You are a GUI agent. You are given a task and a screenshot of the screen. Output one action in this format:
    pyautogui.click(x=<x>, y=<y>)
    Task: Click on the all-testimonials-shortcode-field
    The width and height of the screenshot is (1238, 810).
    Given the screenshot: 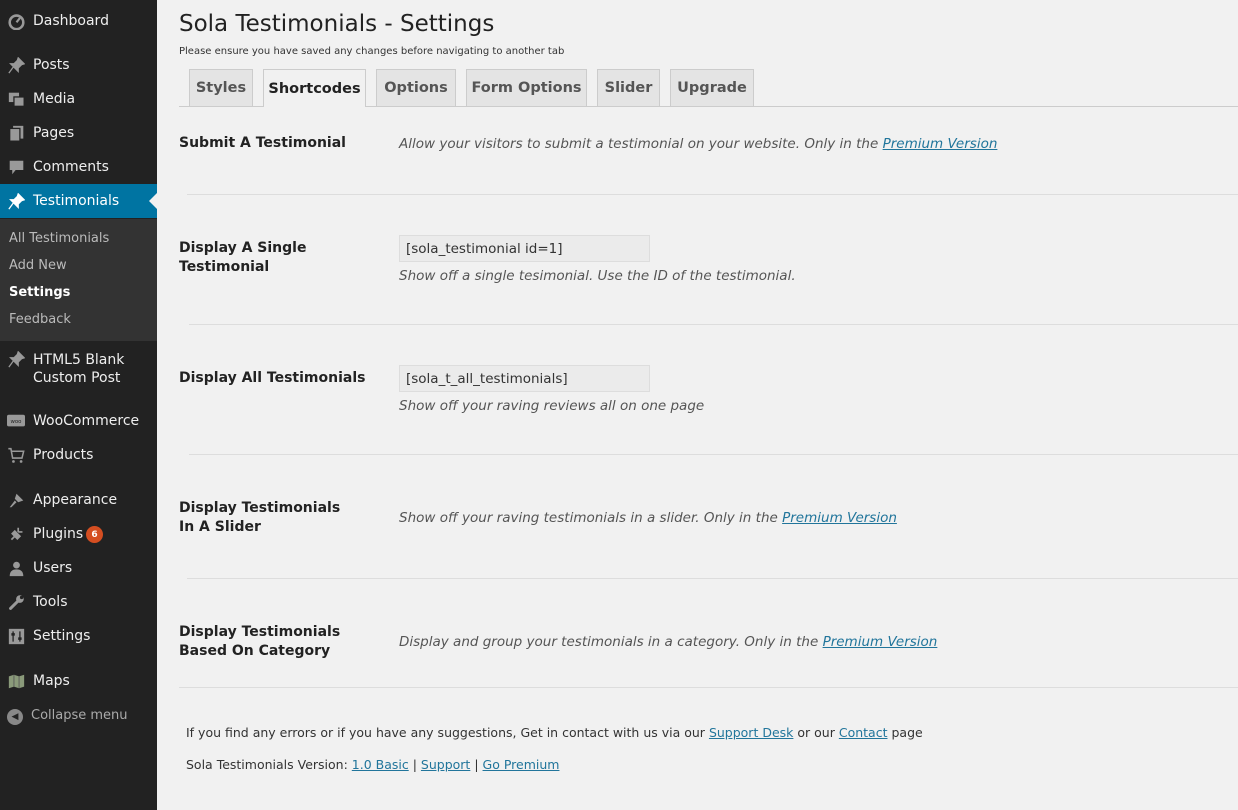 What is the action you would take?
    pyautogui.click(x=524, y=378)
    